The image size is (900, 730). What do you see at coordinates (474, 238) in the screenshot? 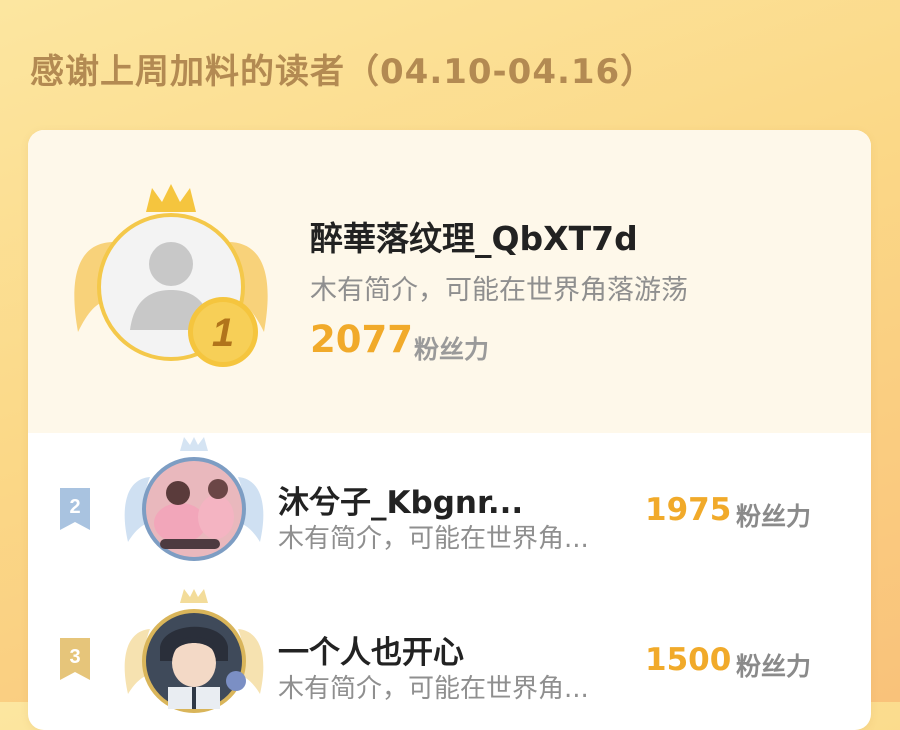
I see `rank-1-name: 醉華落纹理_QbXT7d` at bounding box center [474, 238].